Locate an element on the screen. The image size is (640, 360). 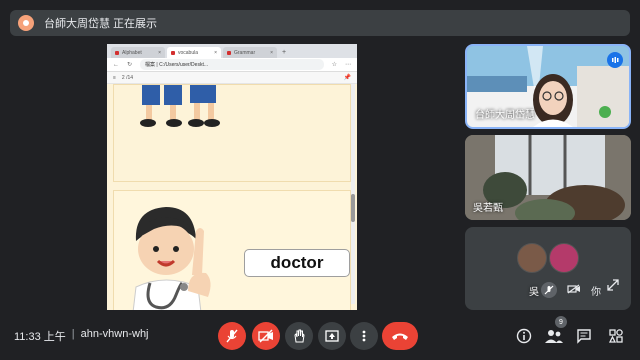
pdf-page-current: doctor is located at coordinates (232, 250).